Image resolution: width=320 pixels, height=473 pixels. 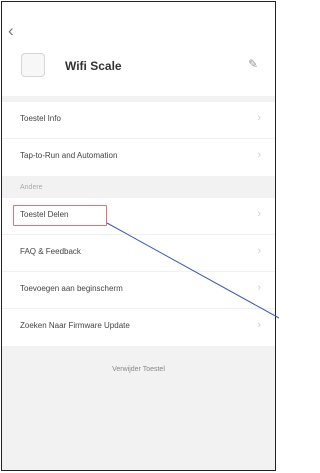 I want to click on menu-item-label: Toestel Info, so click(x=40, y=118).